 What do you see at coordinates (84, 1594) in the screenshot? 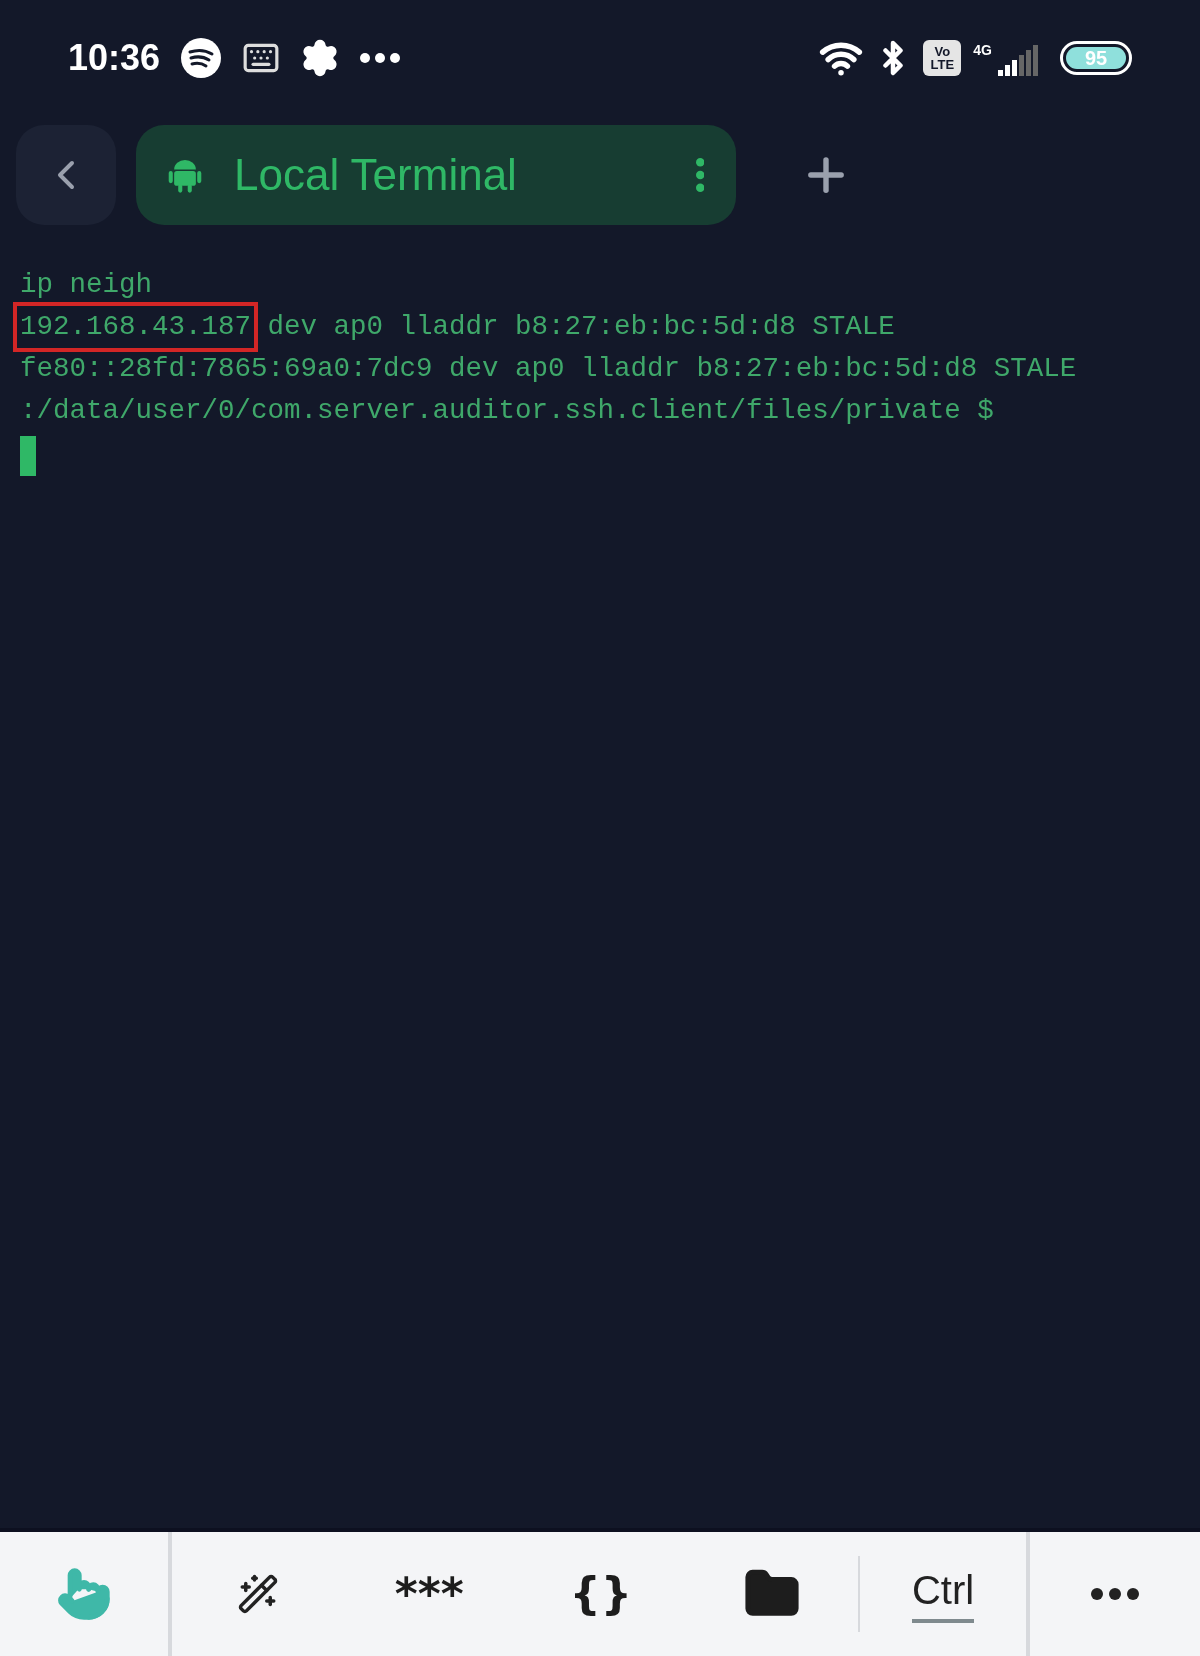
I see `pointer-icon` at bounding box center [84, 1594].